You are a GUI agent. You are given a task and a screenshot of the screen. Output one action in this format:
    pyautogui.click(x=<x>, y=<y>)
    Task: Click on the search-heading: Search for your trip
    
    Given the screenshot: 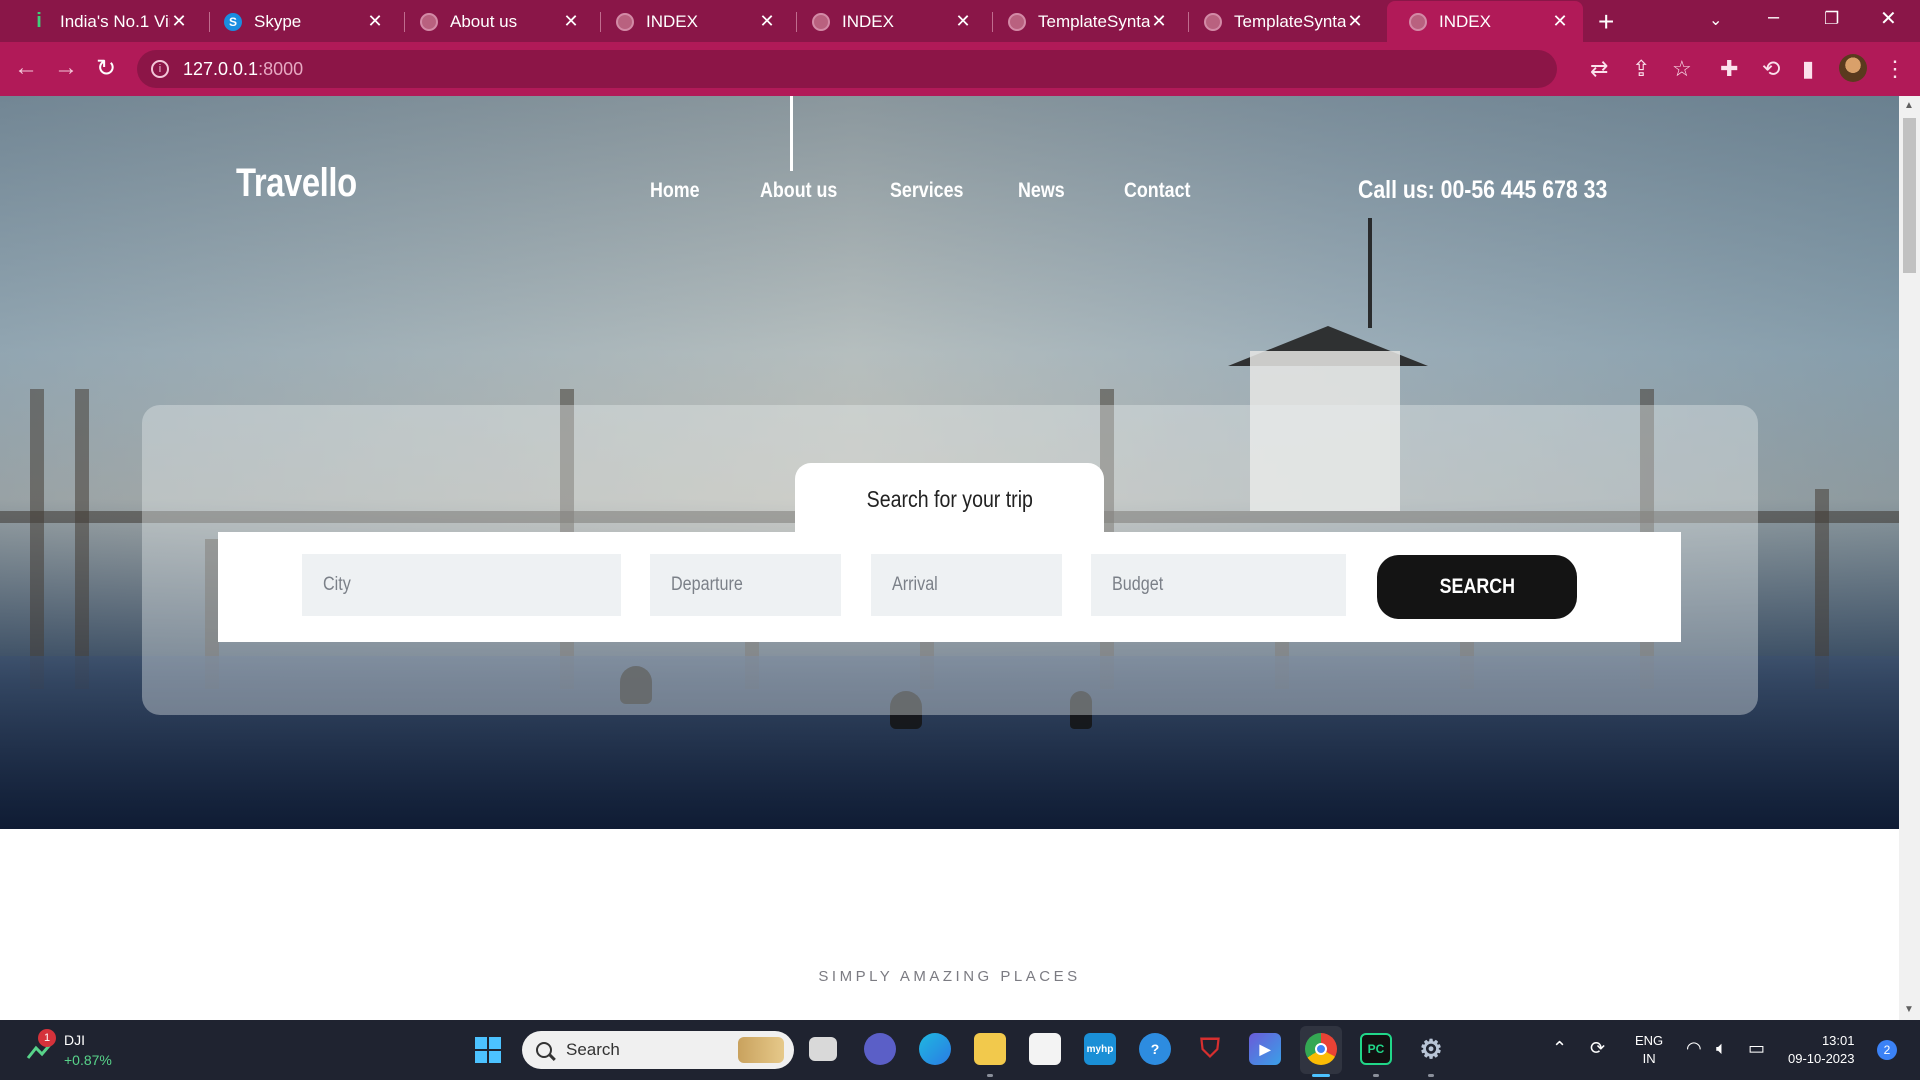 What is the action you would take?
    pyautogui.click(x=949, y=498)
    